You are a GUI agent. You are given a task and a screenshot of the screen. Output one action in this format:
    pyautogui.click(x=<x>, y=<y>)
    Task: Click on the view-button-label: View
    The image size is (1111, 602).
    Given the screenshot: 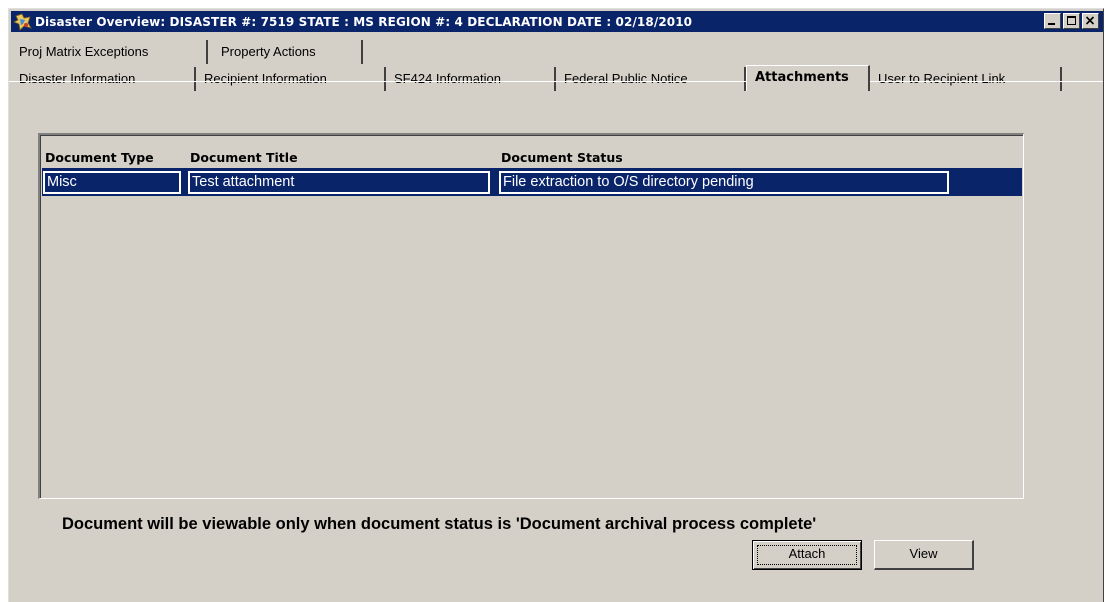 What is the action you would take?
    pyautogui.click(x=923, y=553)
    